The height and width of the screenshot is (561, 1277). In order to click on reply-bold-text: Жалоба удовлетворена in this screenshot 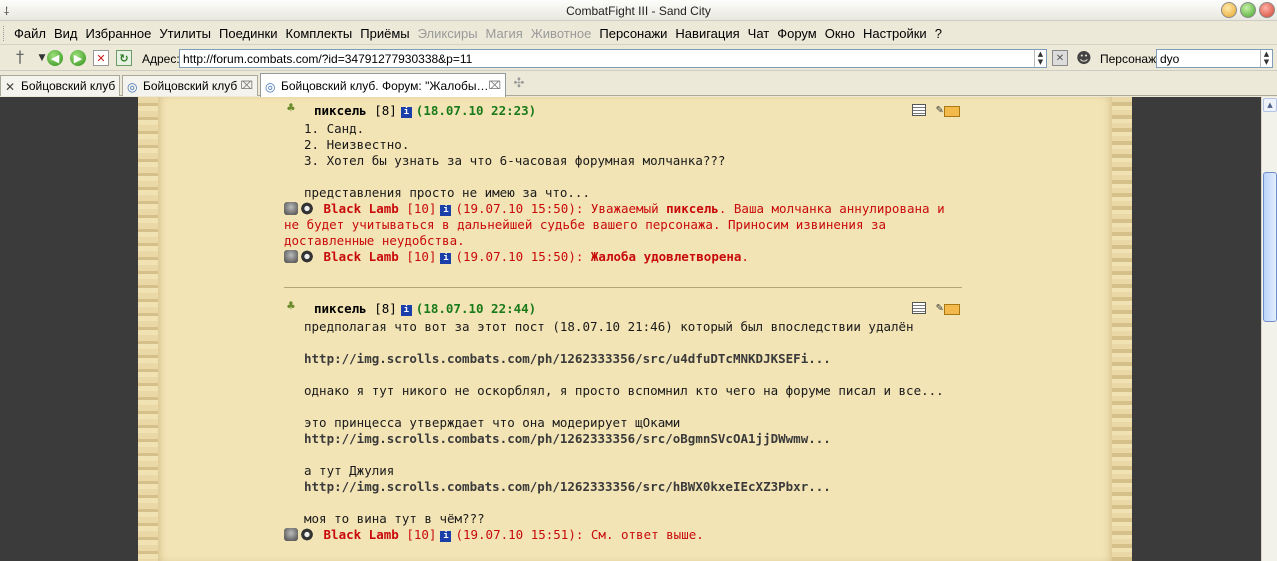, I will do `click(666, 256)`.